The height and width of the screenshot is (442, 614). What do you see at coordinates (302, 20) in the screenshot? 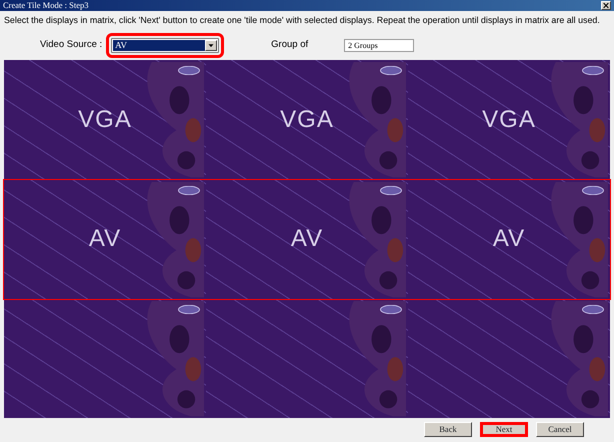
I see `instruction-text: Select the displays in matrix, click 'Next' button to create one 'tile mode' with selected displays. Repeat the operation until displays in matrix are all used.` at bounding box center [302, 20].